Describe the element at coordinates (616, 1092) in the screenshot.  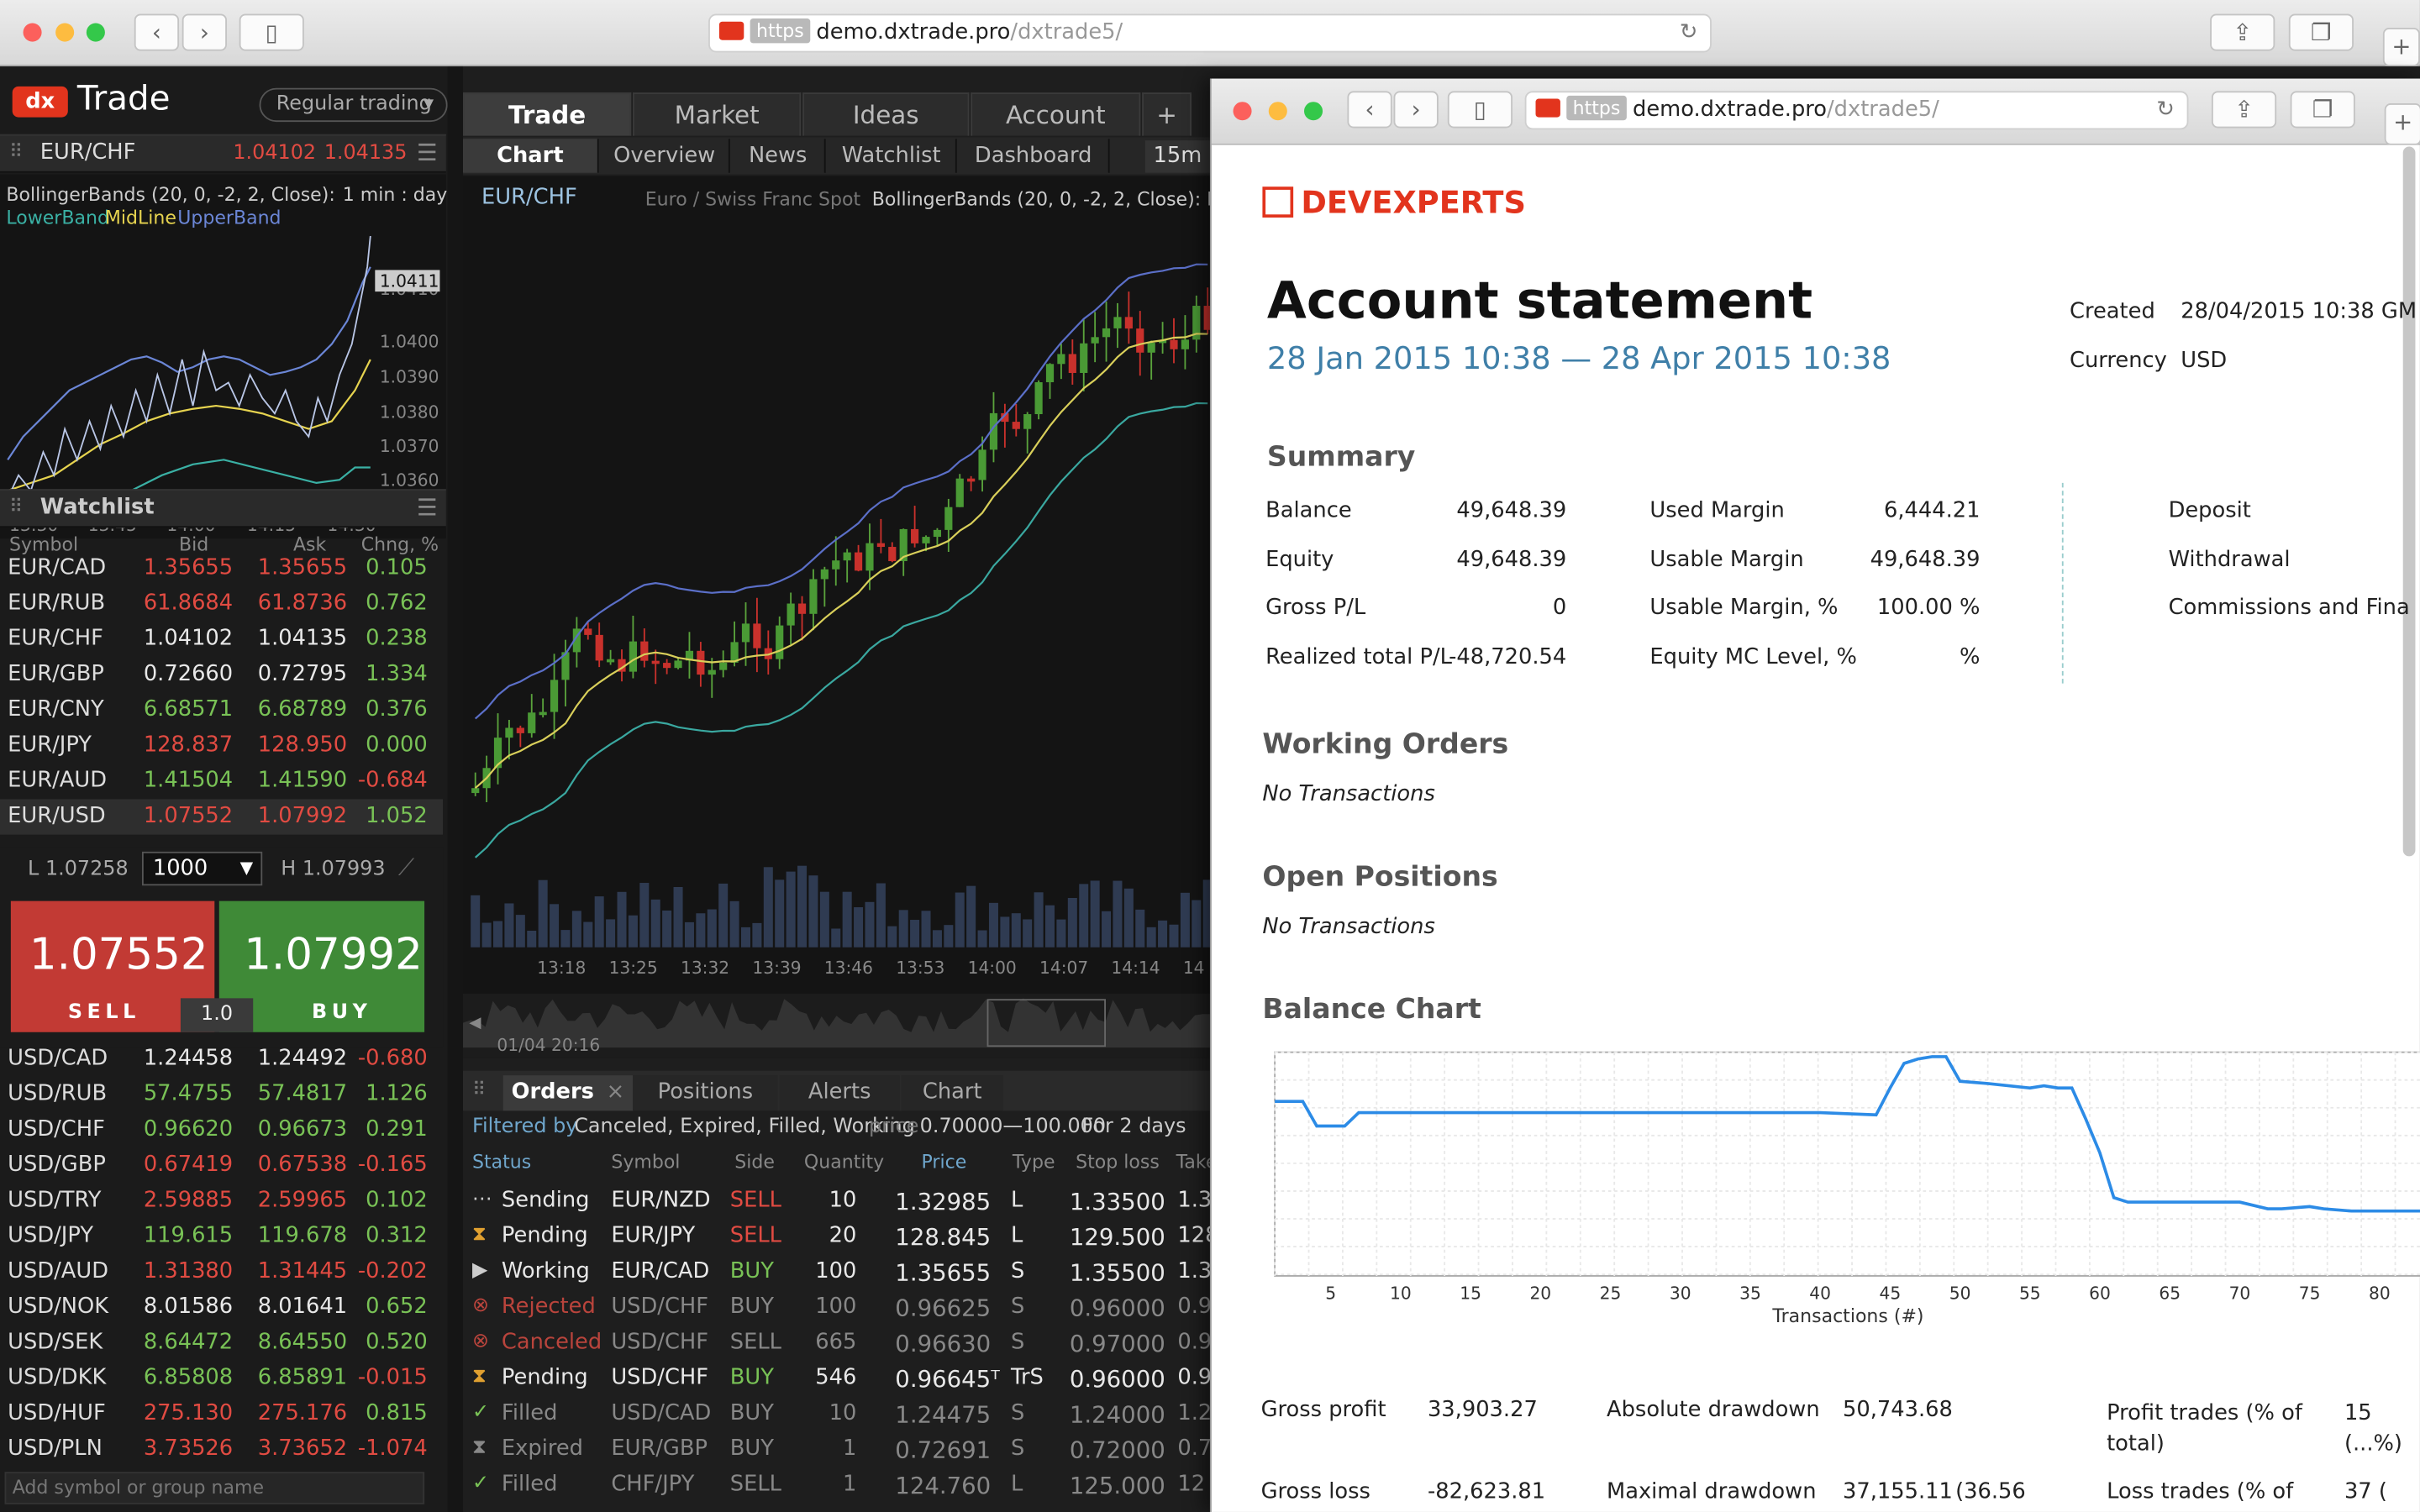
I see `close-tab-icon: ×` at that location.